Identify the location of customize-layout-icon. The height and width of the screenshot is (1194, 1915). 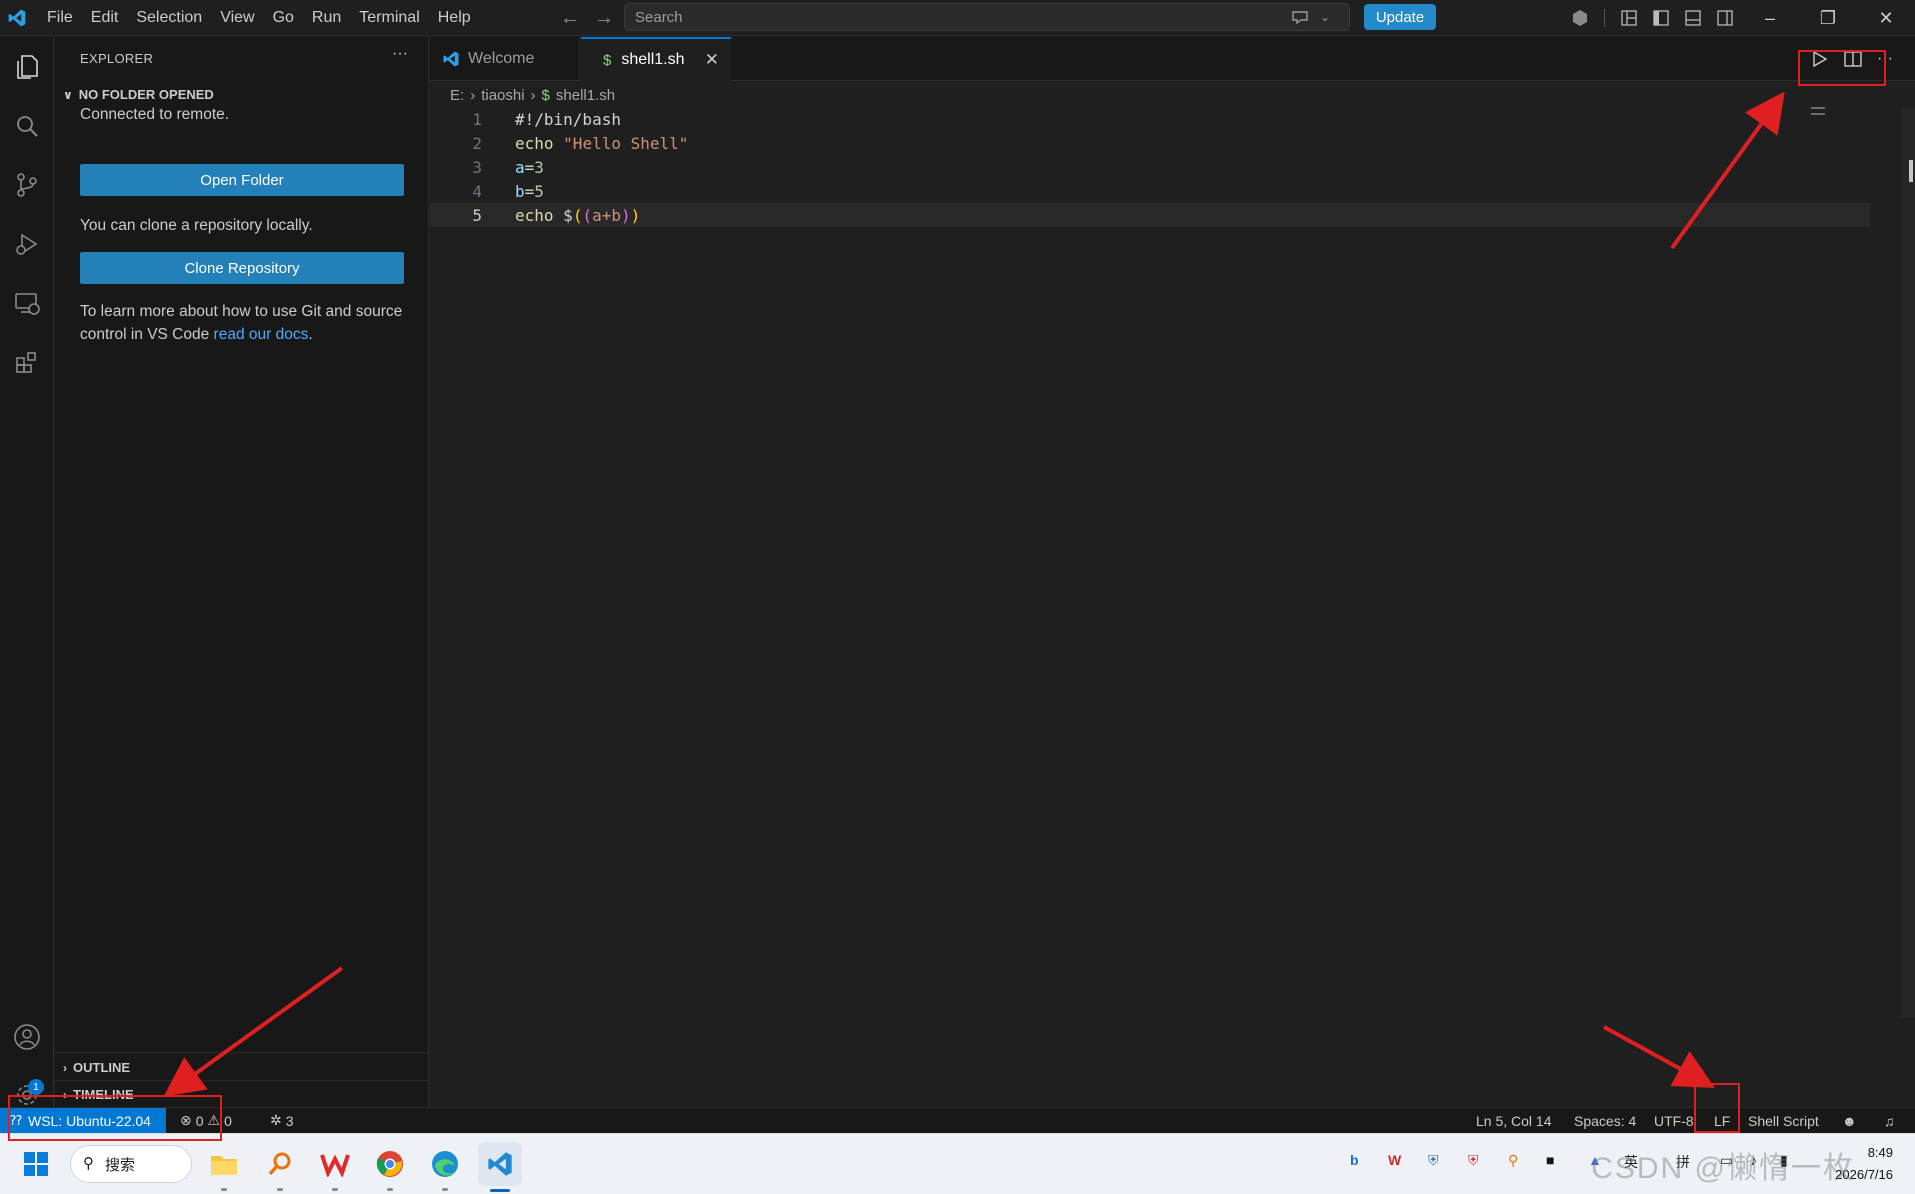
(1629, 18).